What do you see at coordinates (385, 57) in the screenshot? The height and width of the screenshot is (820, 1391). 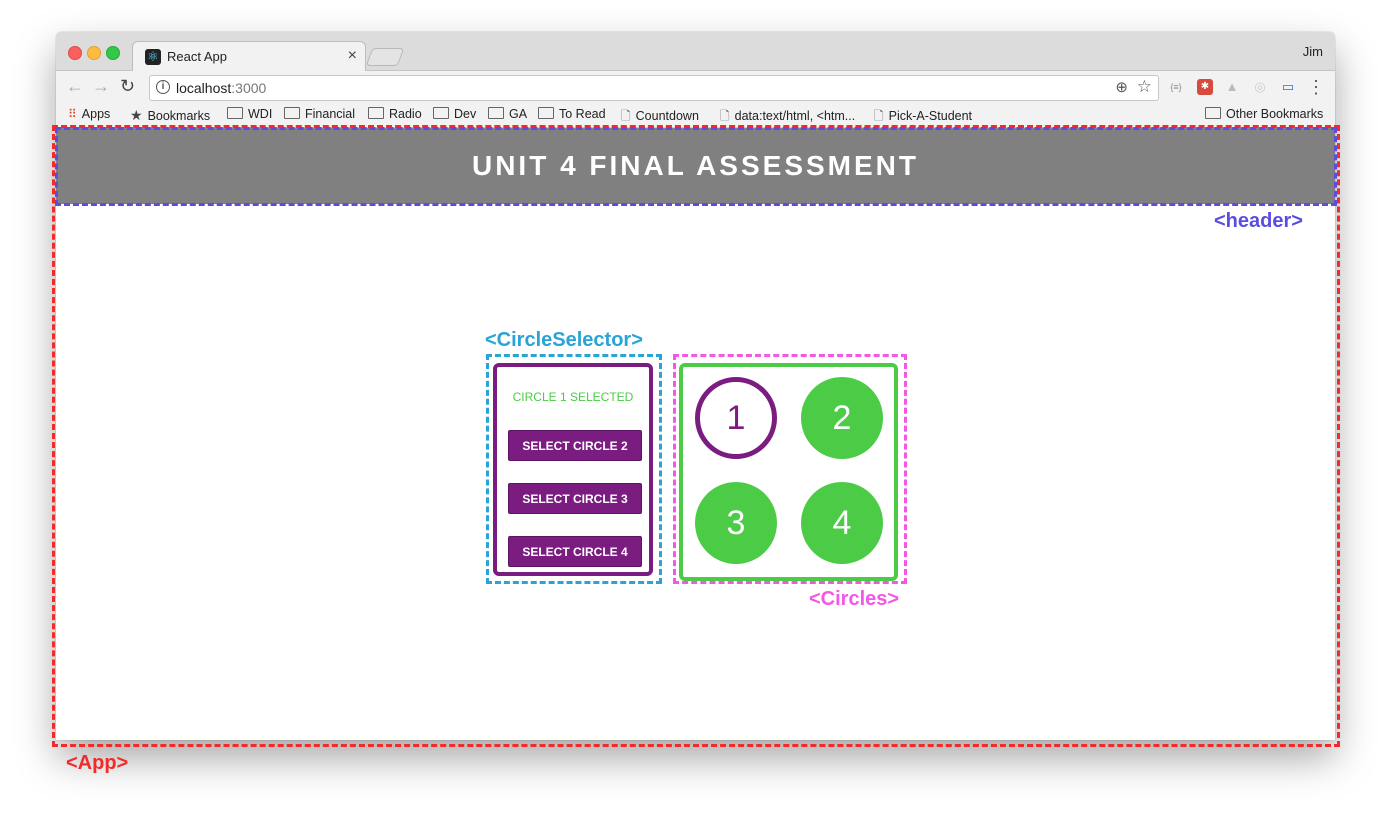 I see `new-tab-button` at bounding box center [385, 57].